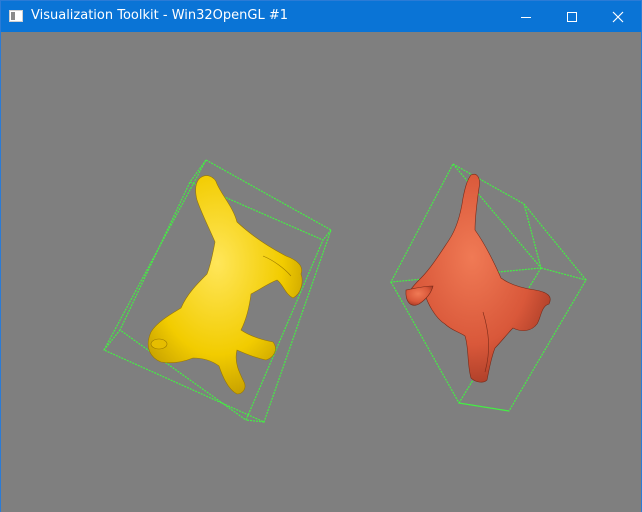 The width and height of the screenshot is (642, 512). I want to click on maximize-button, so click(572, 16).